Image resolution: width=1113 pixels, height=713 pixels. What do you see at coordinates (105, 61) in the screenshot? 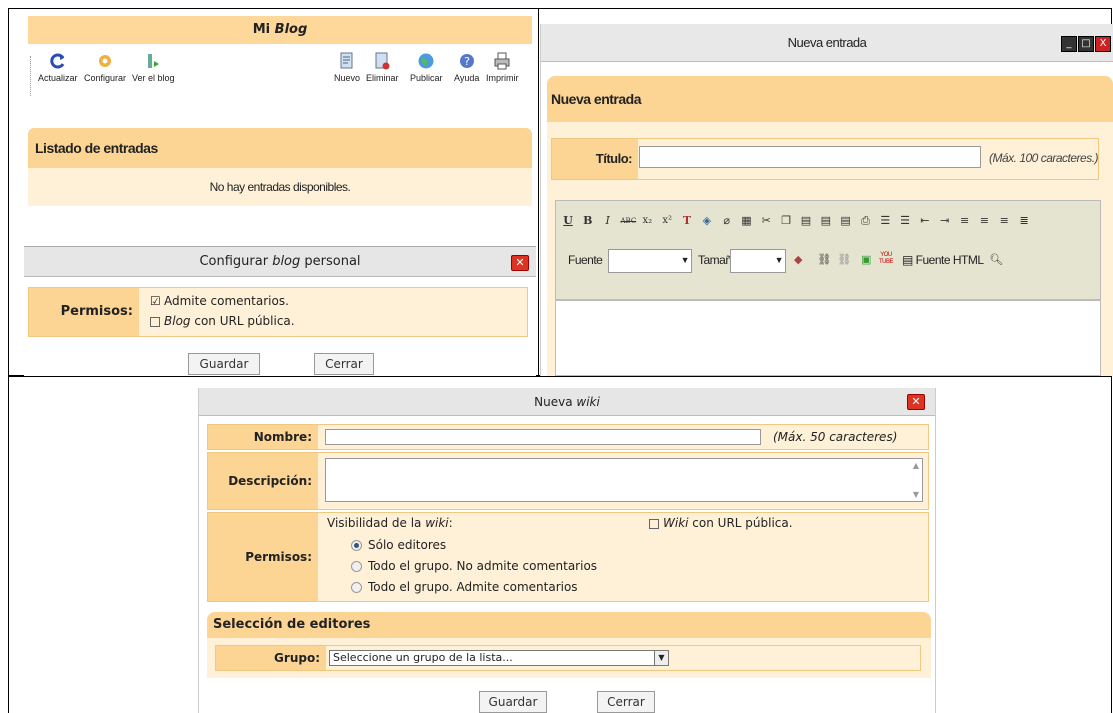
I see `gear-icon` at bounding box center [105, 61].